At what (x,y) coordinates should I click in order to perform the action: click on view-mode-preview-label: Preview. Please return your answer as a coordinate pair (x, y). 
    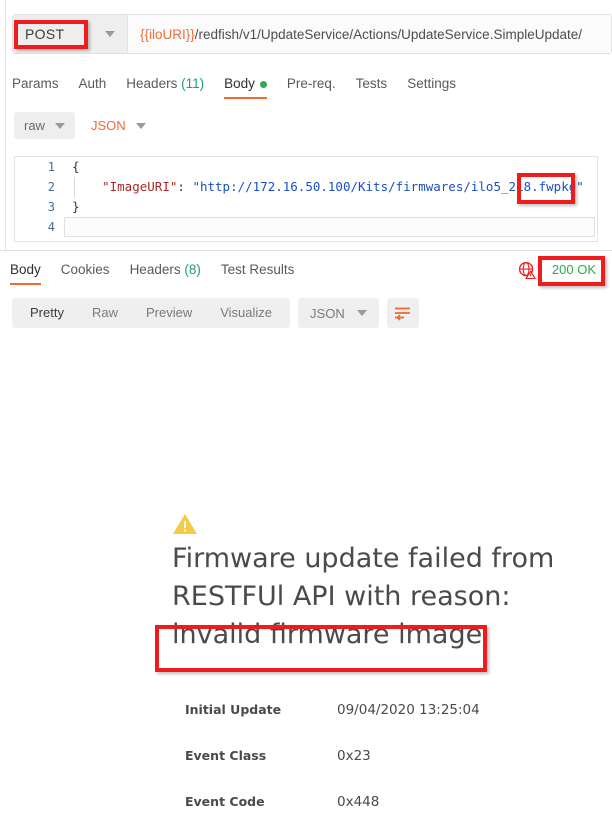
    Looking at the image, I should click on (169, 312).